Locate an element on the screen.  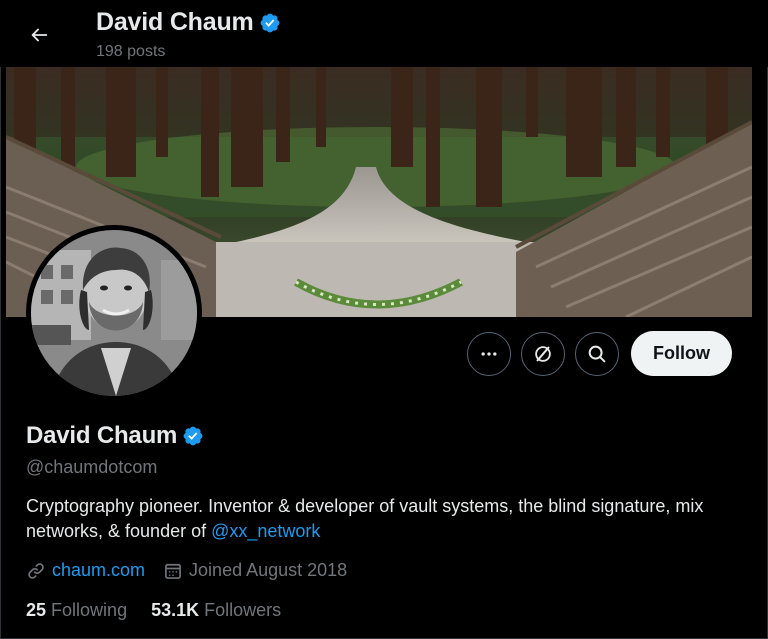
search-button is located at coordinates (597, 354).